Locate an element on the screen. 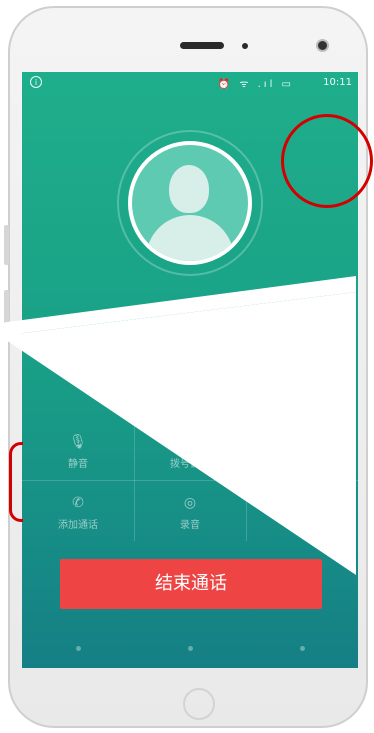  avatar is located at coordinates (190, 203).